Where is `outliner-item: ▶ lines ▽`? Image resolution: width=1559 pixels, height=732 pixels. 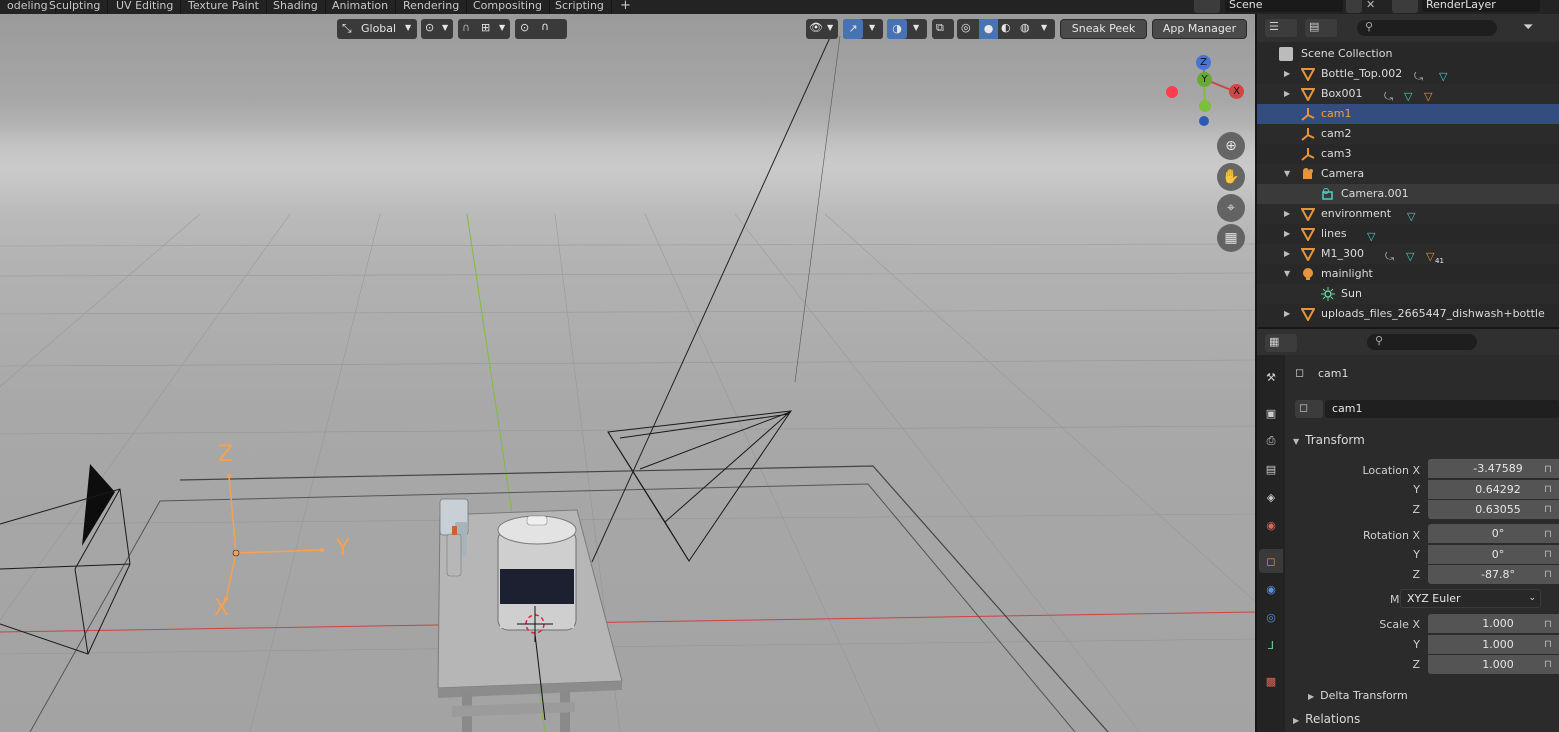 outliner-item: ▶ lines ▽ is located at coordinates (1408, 234).